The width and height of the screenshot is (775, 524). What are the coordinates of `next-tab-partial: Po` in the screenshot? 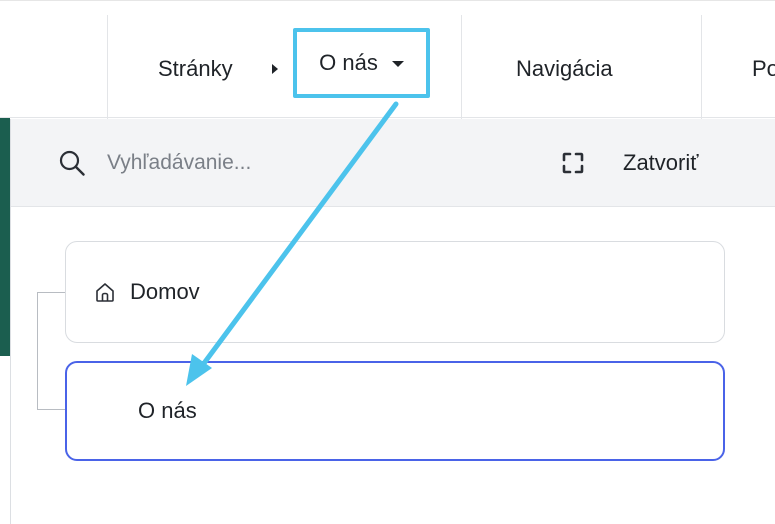 It's located at (763, 69).